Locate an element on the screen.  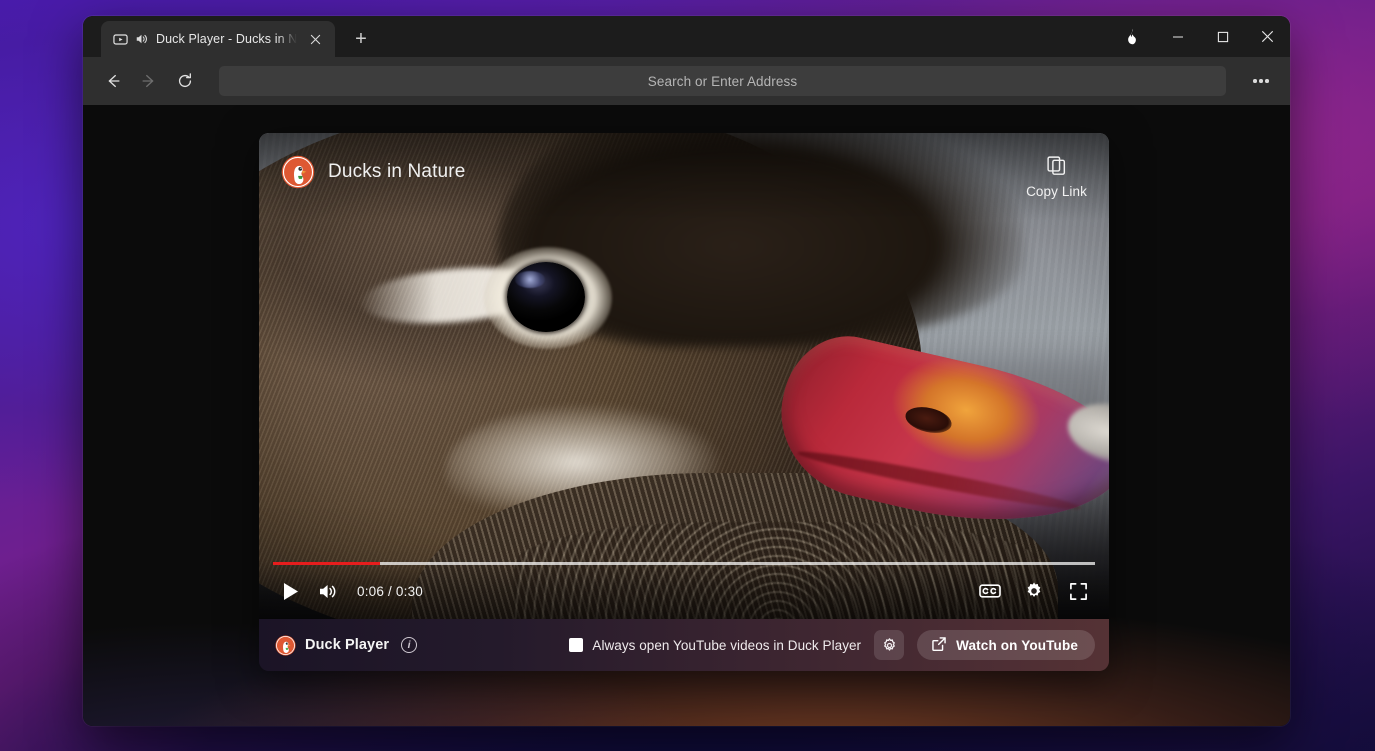
captions-button is located at coordinates (990, 591).